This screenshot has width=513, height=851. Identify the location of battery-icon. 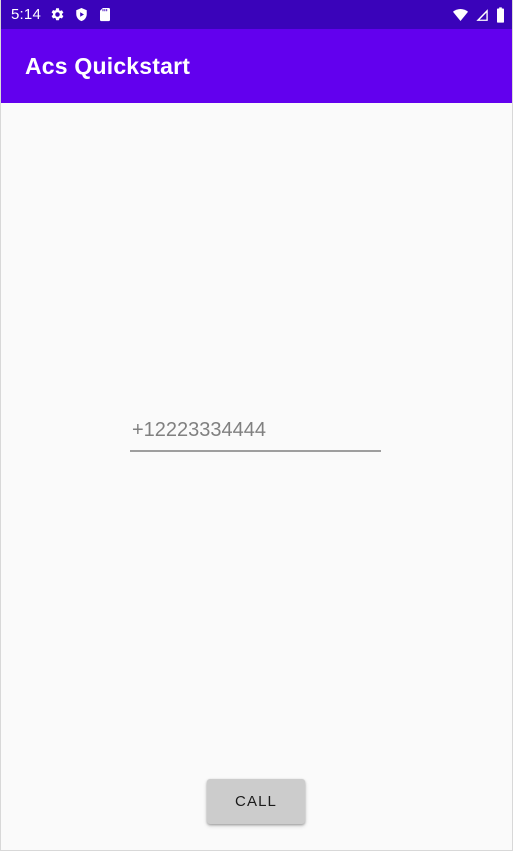
(500, 14).